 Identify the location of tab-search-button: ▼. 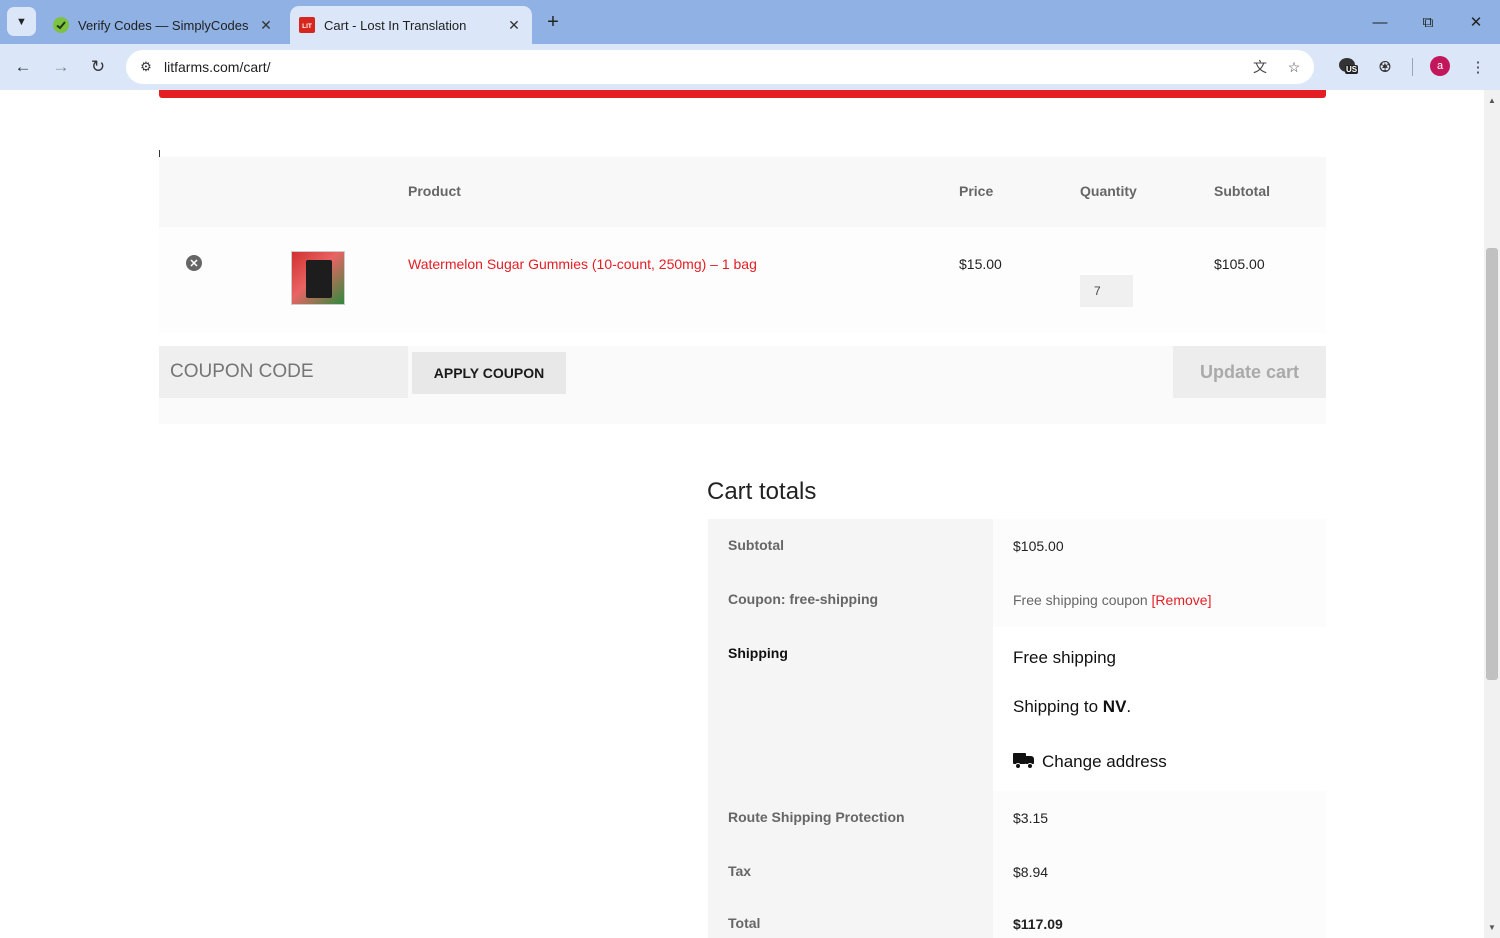
(21, 21).